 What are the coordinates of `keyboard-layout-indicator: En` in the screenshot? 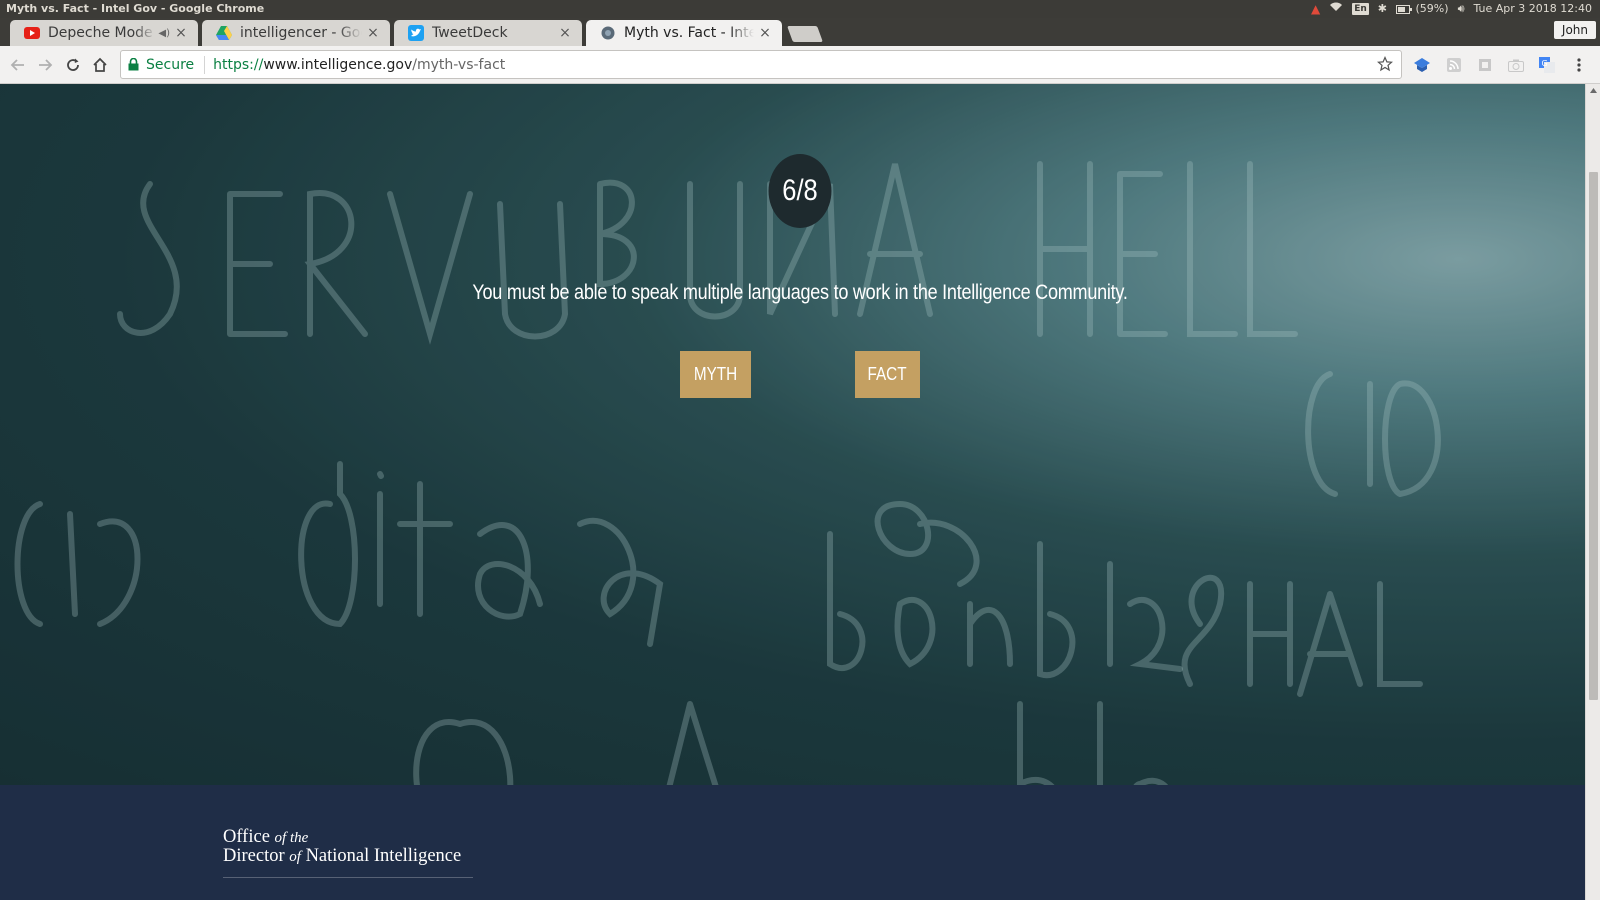 It's located at (1360, 9).